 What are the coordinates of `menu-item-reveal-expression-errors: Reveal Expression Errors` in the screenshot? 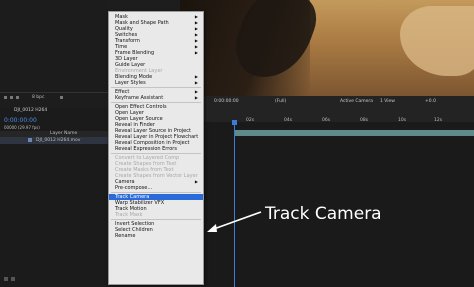 It's located at (158, 149).